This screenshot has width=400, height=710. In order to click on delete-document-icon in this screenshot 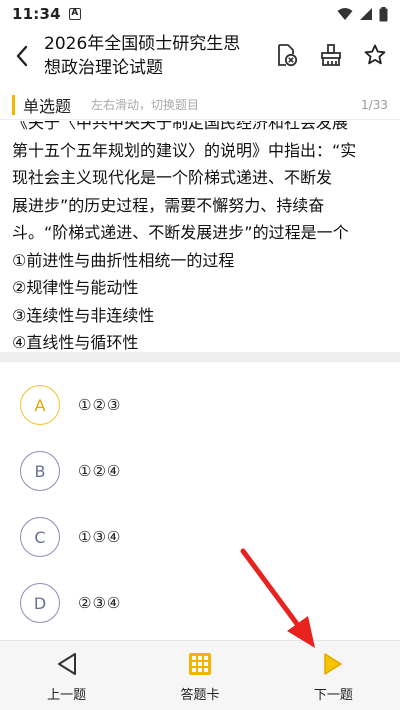, I will do `click(288, 55)`.